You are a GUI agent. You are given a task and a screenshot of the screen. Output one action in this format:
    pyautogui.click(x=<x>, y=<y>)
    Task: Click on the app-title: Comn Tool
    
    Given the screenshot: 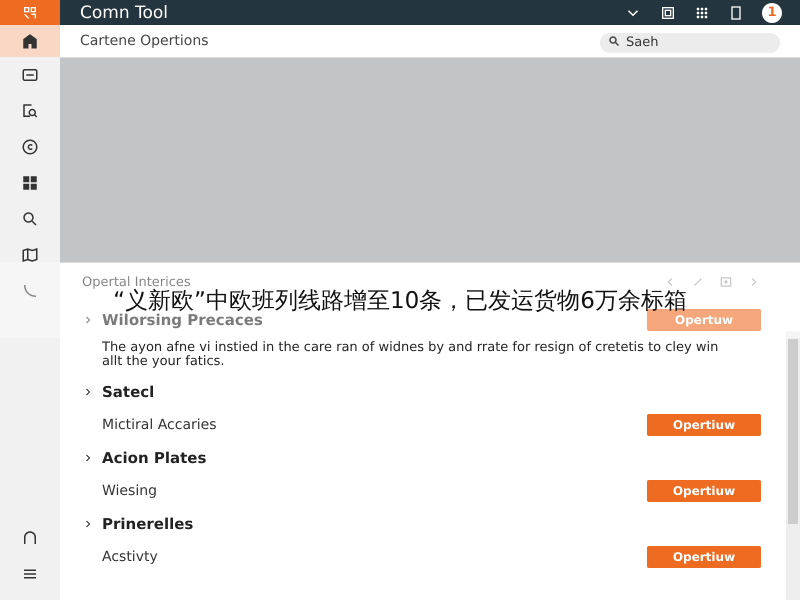 What is the action you would take?
    pyautogui.click(x=125, y=12)
    